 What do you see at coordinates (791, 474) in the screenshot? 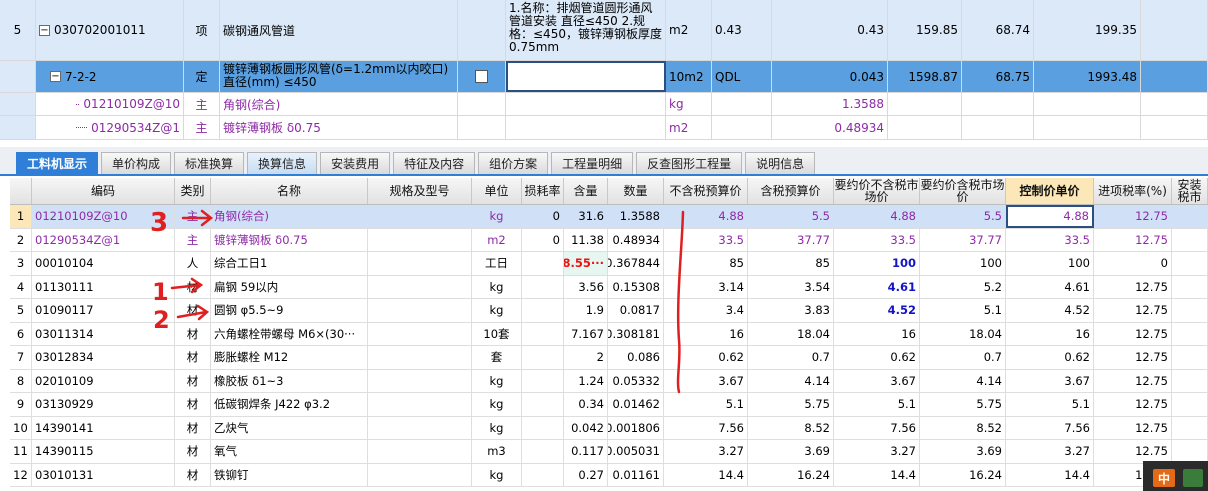
I see `cell-budget-incl: 16.24` at bounding box center [791, 474].